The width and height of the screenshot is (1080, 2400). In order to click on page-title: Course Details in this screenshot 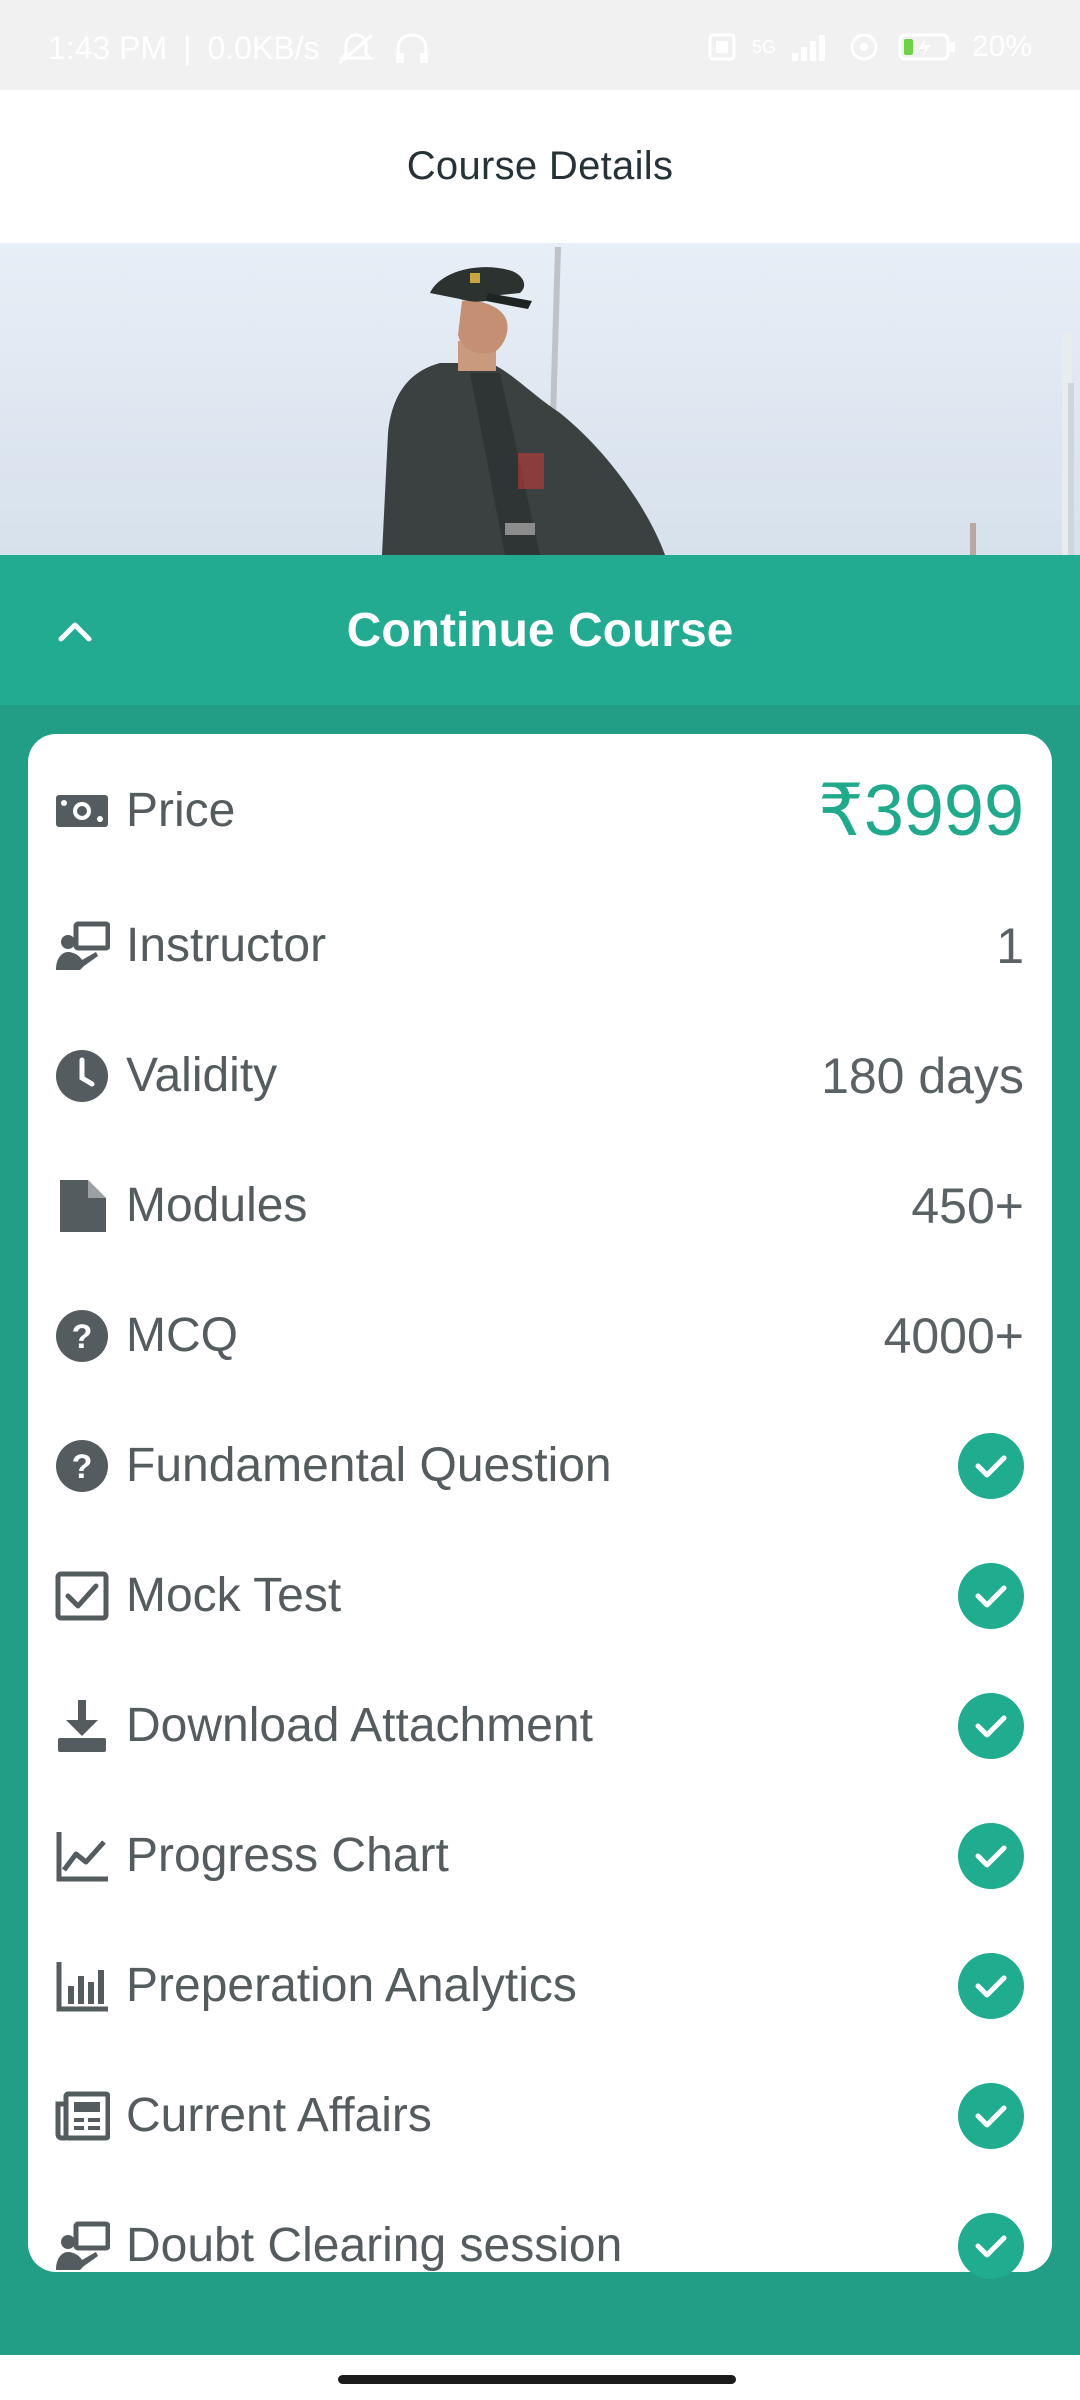, I will do `click(540, 166)`.